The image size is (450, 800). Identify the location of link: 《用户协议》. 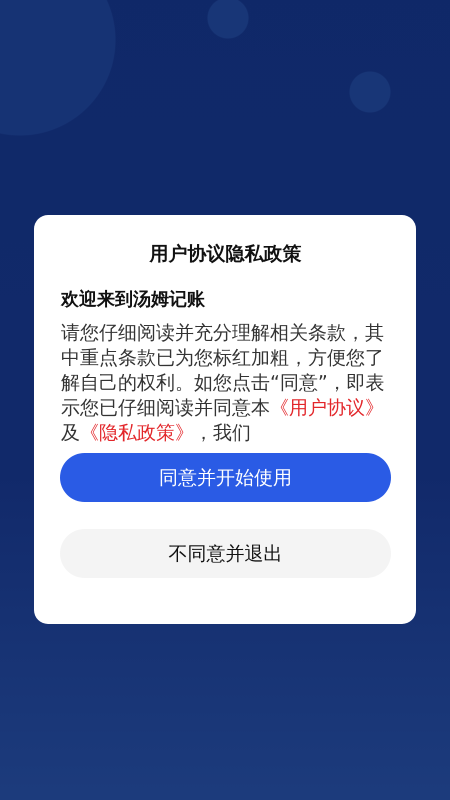
(327, 408).